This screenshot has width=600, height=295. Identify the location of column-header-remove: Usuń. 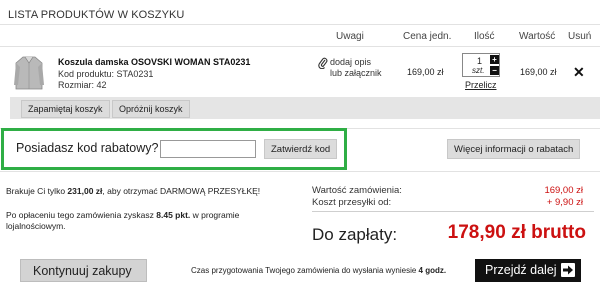
(580, 36).